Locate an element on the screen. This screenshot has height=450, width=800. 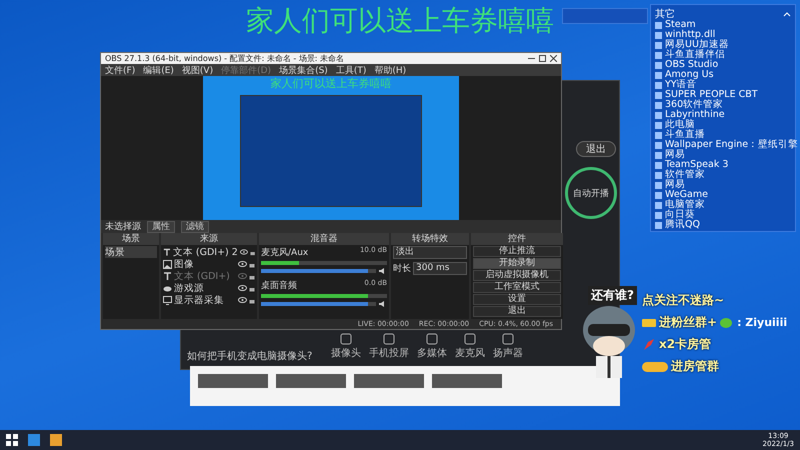
menu-item: 视图(V) is located at coordinates (198, 70).